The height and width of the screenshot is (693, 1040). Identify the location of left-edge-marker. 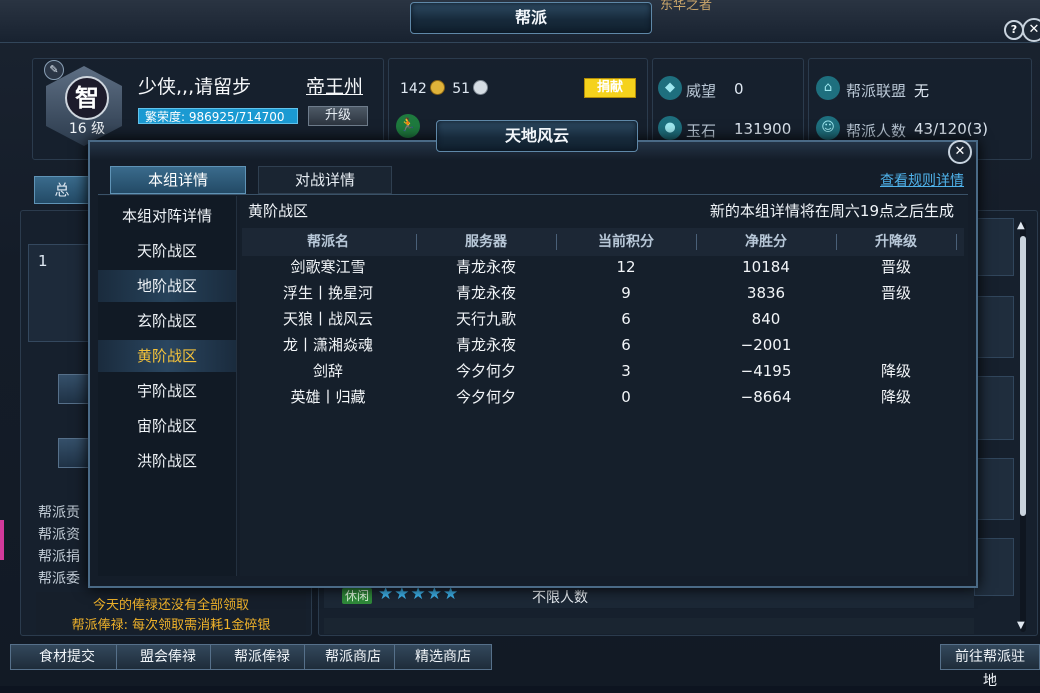
(2, 540).